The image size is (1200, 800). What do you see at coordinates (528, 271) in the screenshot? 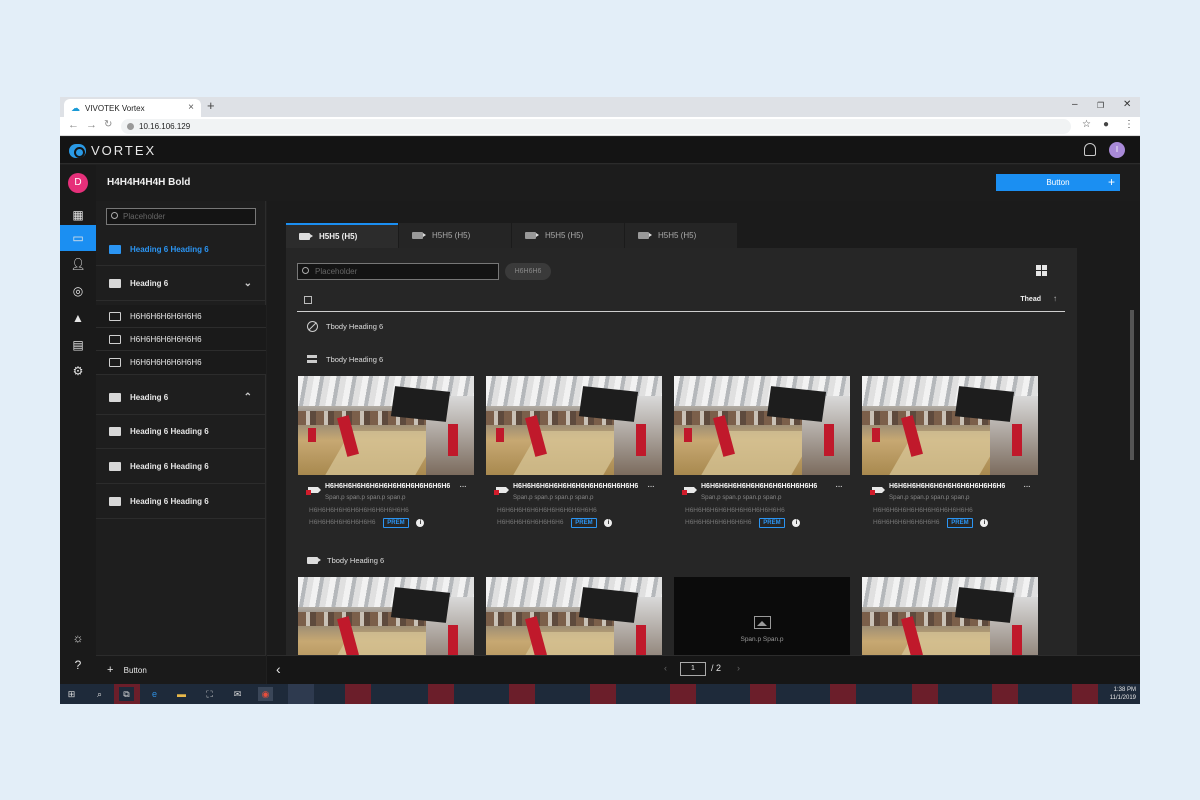
I see `filter-chip: H6H6H6` at bounding box center [528, 271].